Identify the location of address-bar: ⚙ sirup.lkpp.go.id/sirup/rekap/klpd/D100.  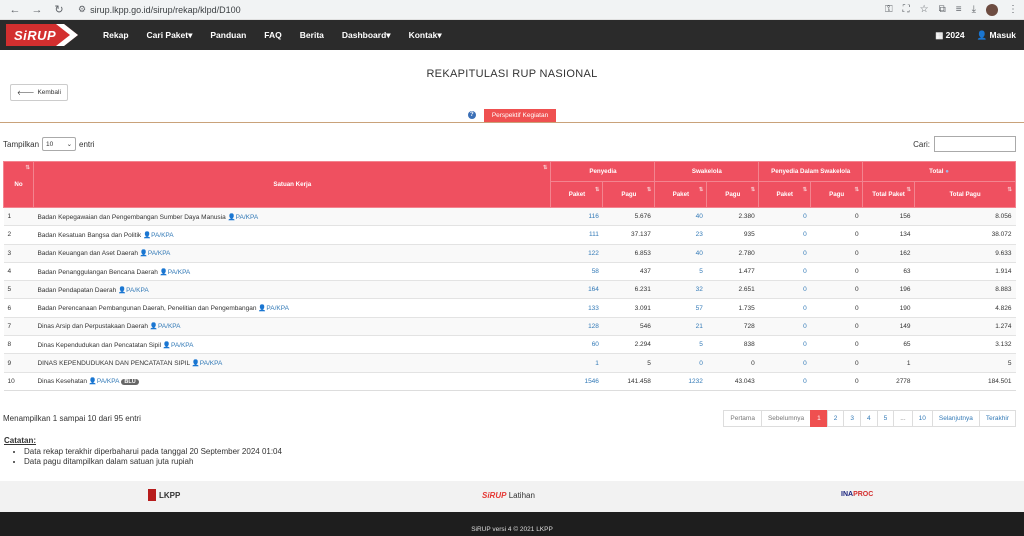
(159, 9).